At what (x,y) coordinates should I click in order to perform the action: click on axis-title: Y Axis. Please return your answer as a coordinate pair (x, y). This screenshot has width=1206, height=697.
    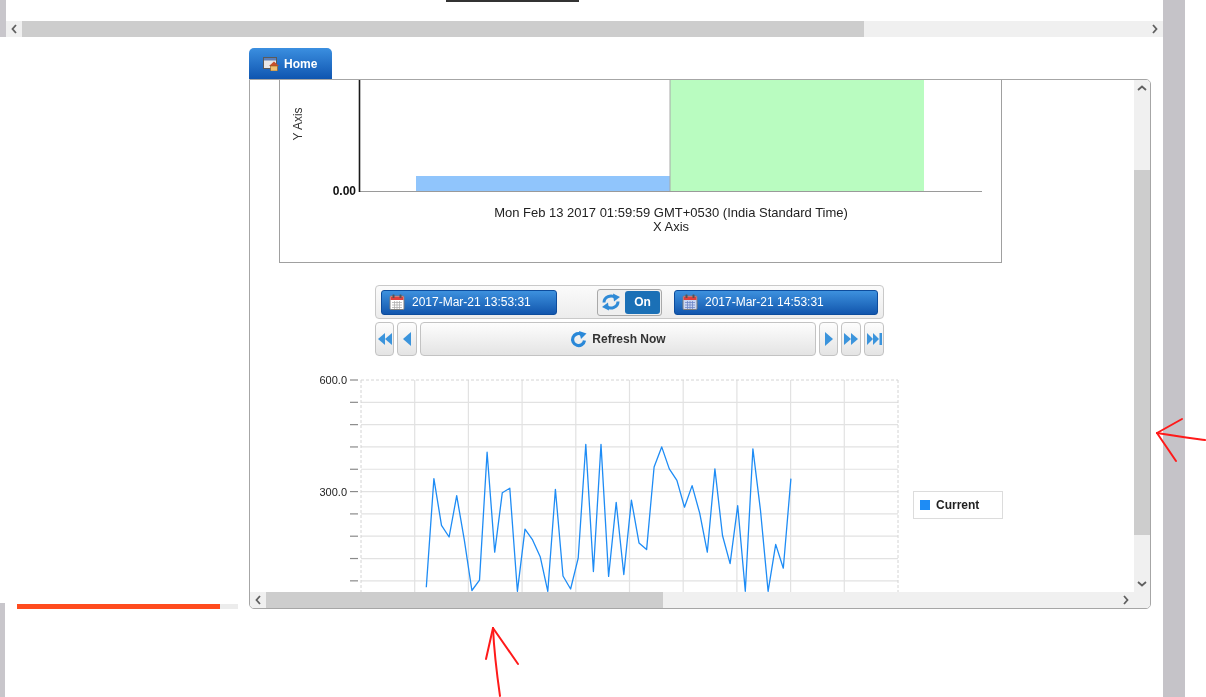
    Looking at the image, I should click on (298, 124).